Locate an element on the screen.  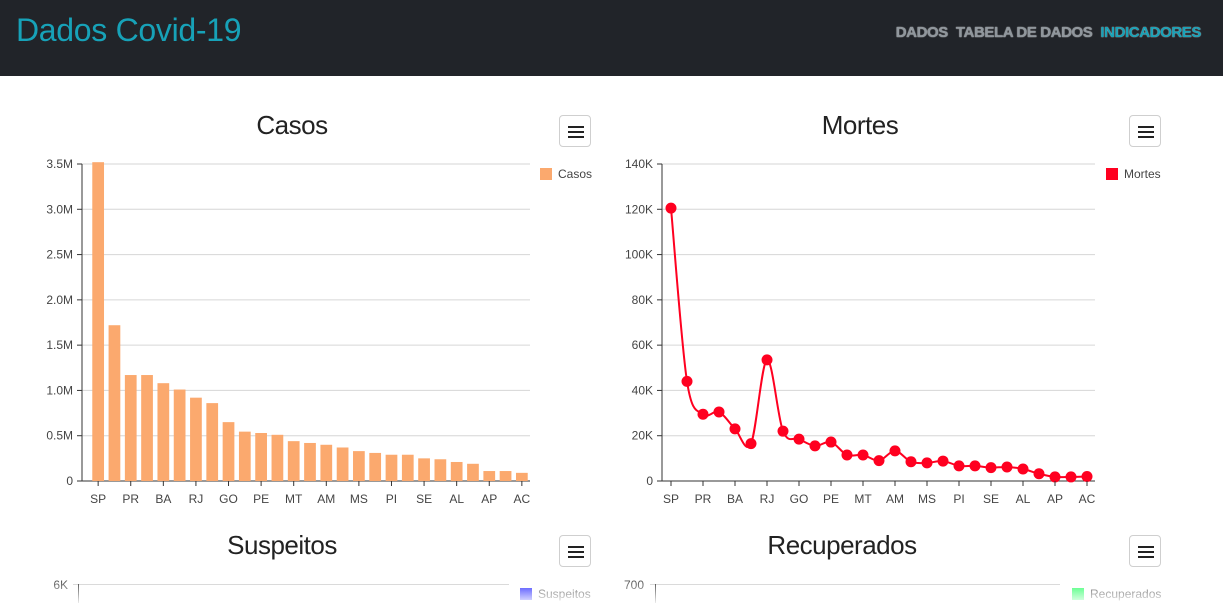
chart-title-mortes: Mortes is located at coordinates (860, 125).